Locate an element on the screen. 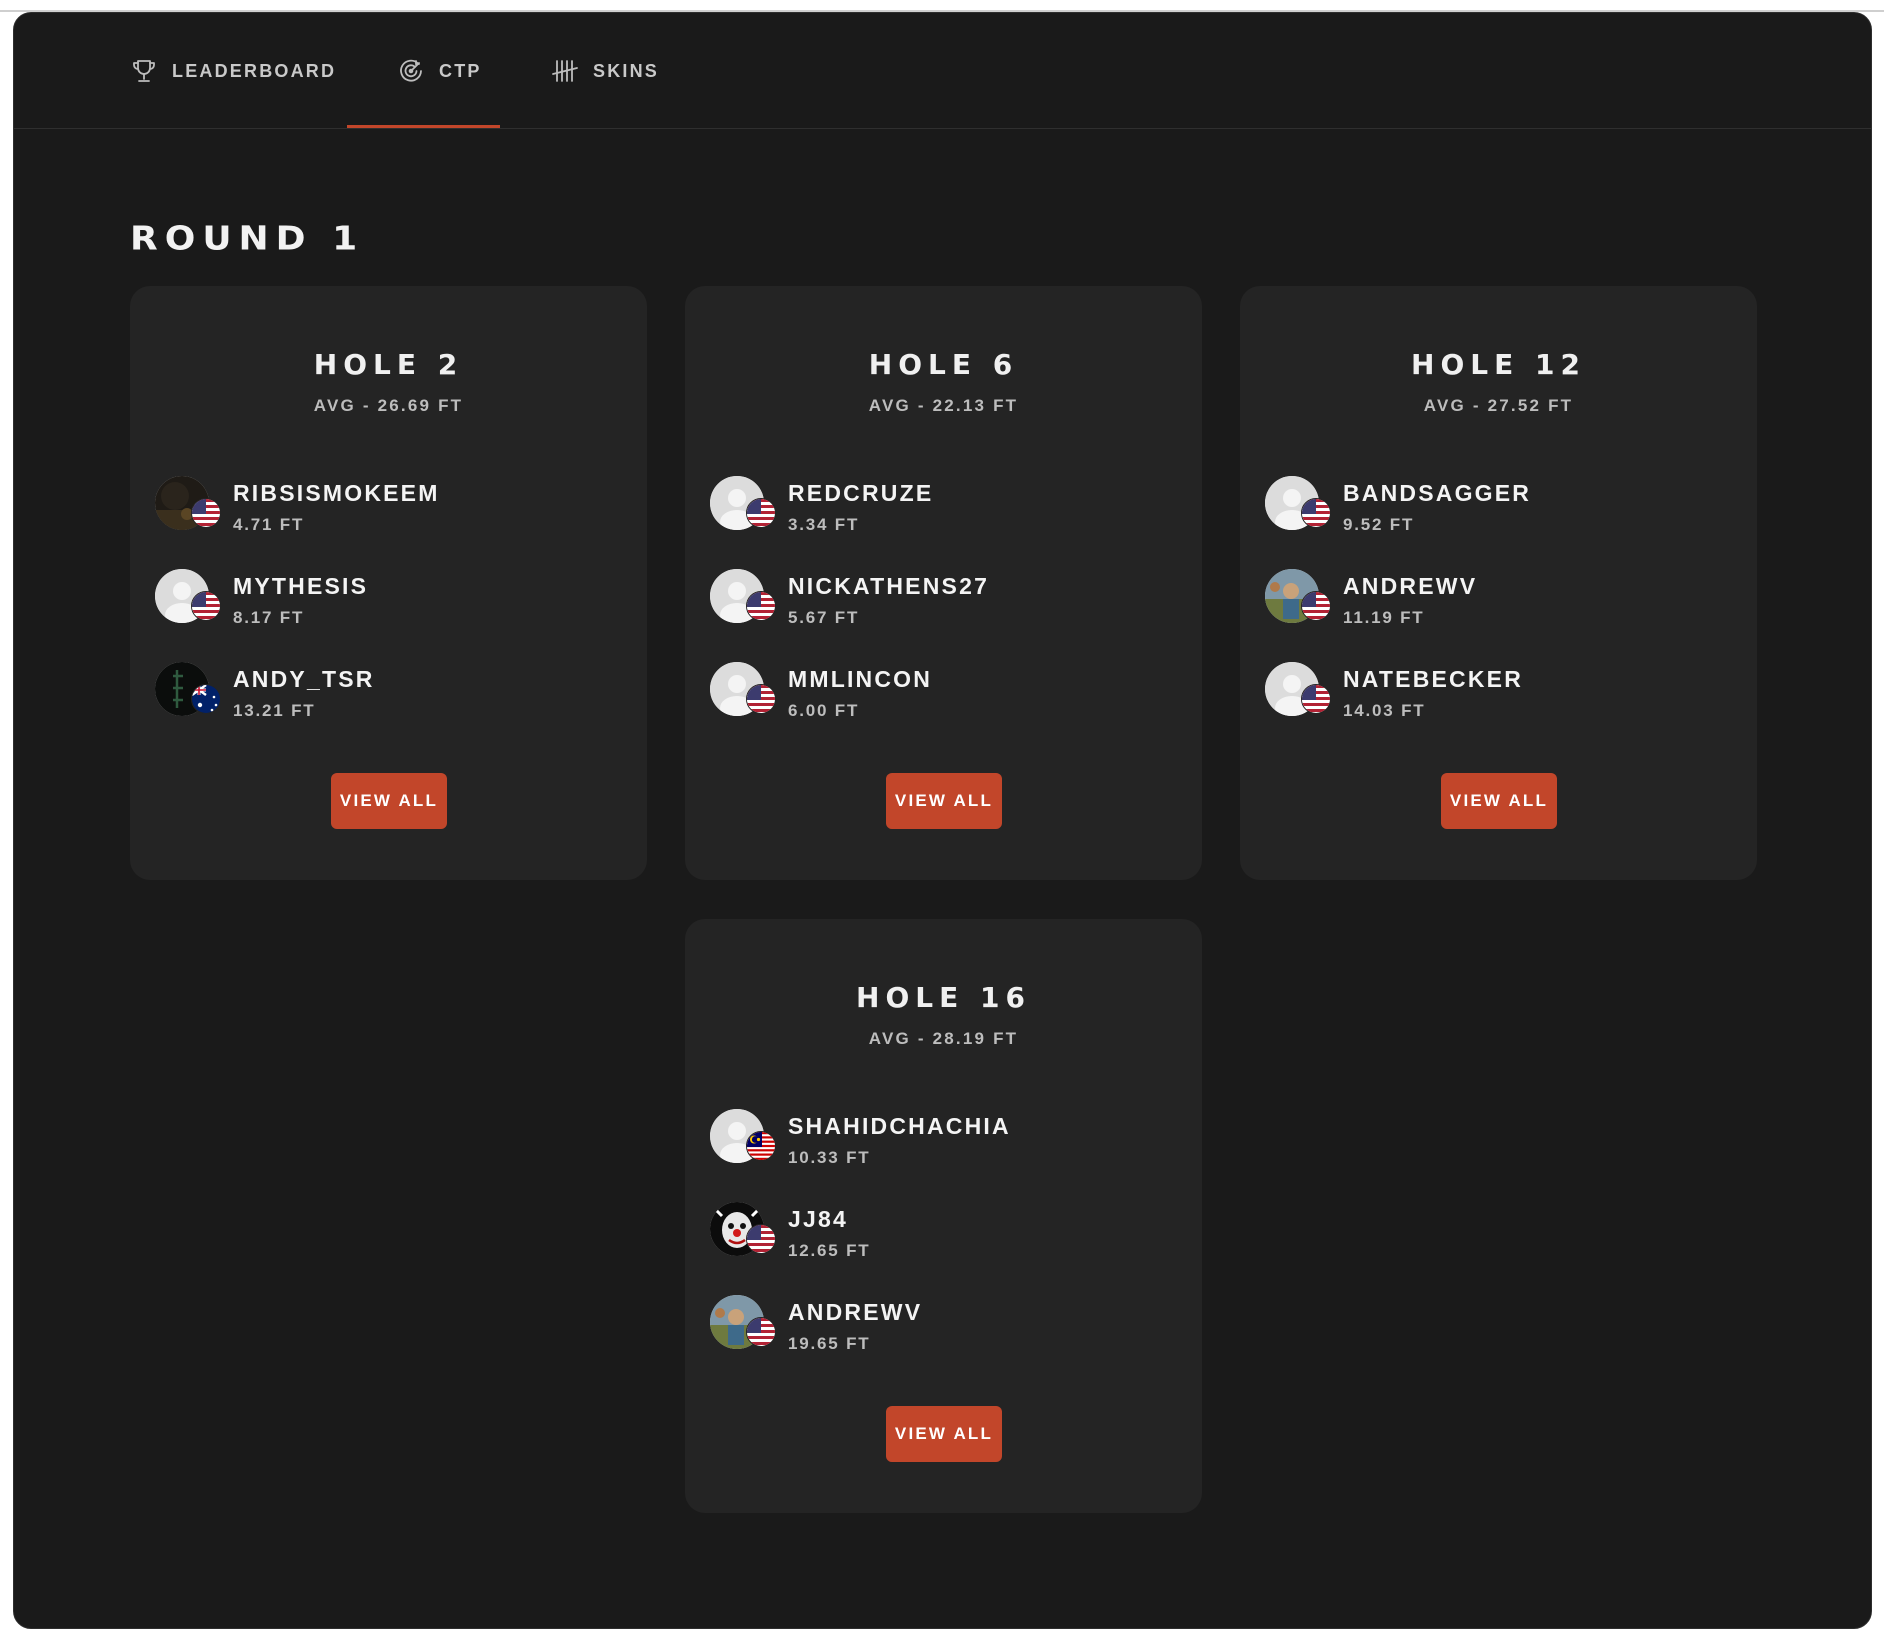 The width and height of the screenshot is (1884, 1640). tab-ctp: CTP is located at coordinates (439, 71).